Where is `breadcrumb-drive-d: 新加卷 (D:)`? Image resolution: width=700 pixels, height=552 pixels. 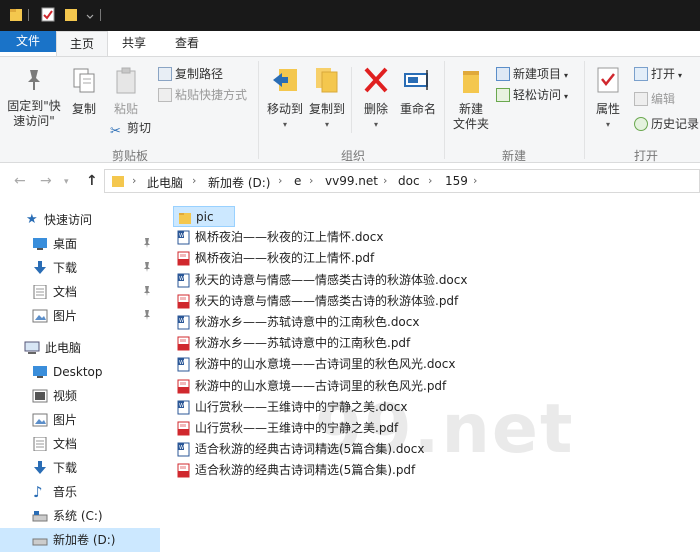 breadcrumb-drive-d: 新加卷 (D:) is located at coordinates (239, 182).